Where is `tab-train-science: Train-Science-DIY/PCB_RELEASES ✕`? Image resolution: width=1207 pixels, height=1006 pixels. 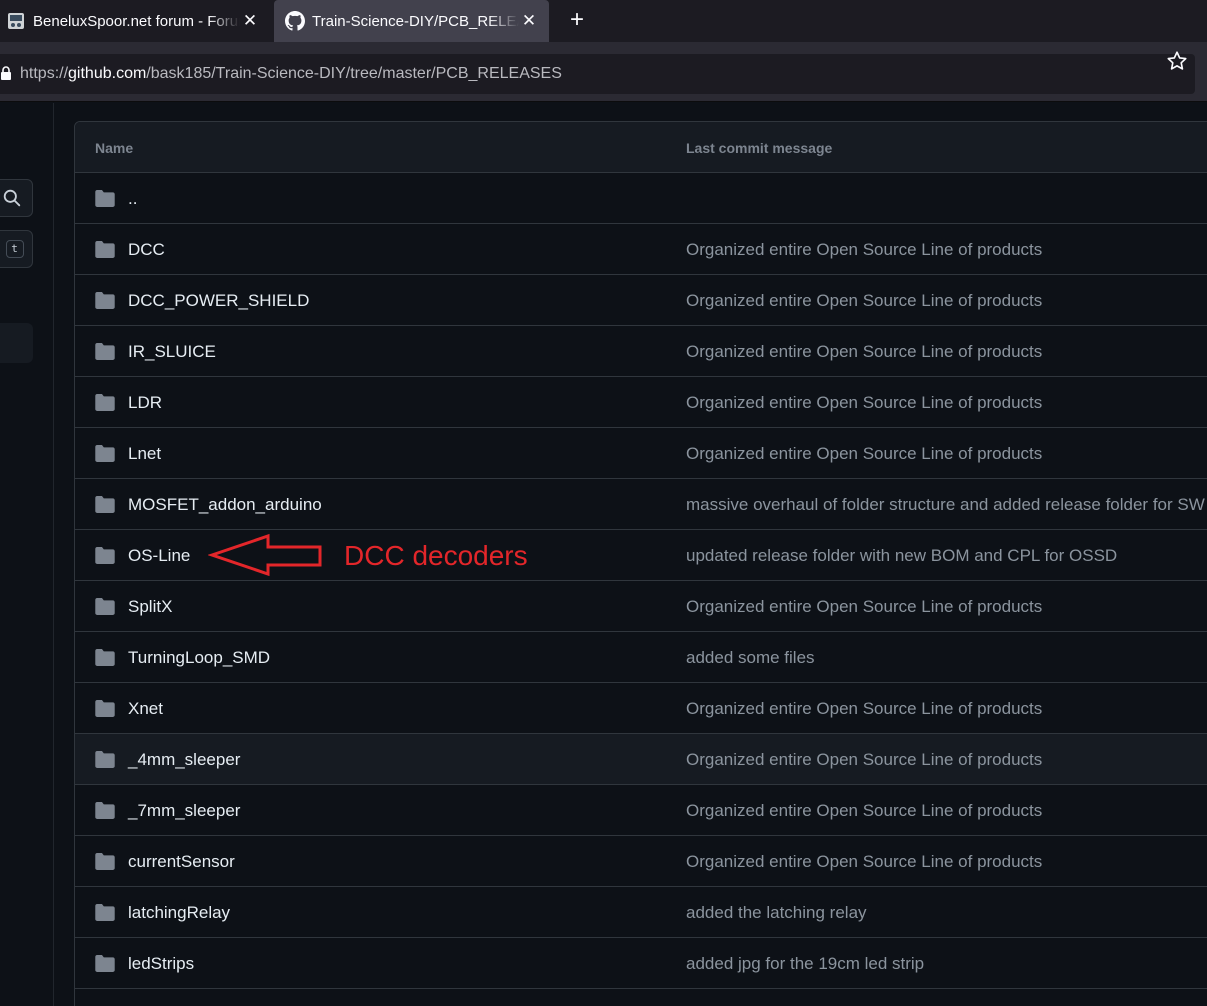 tab-train-science: Train-Science-DIY/PCB_RELEASES ✕ is located at coordinates (411, 21).